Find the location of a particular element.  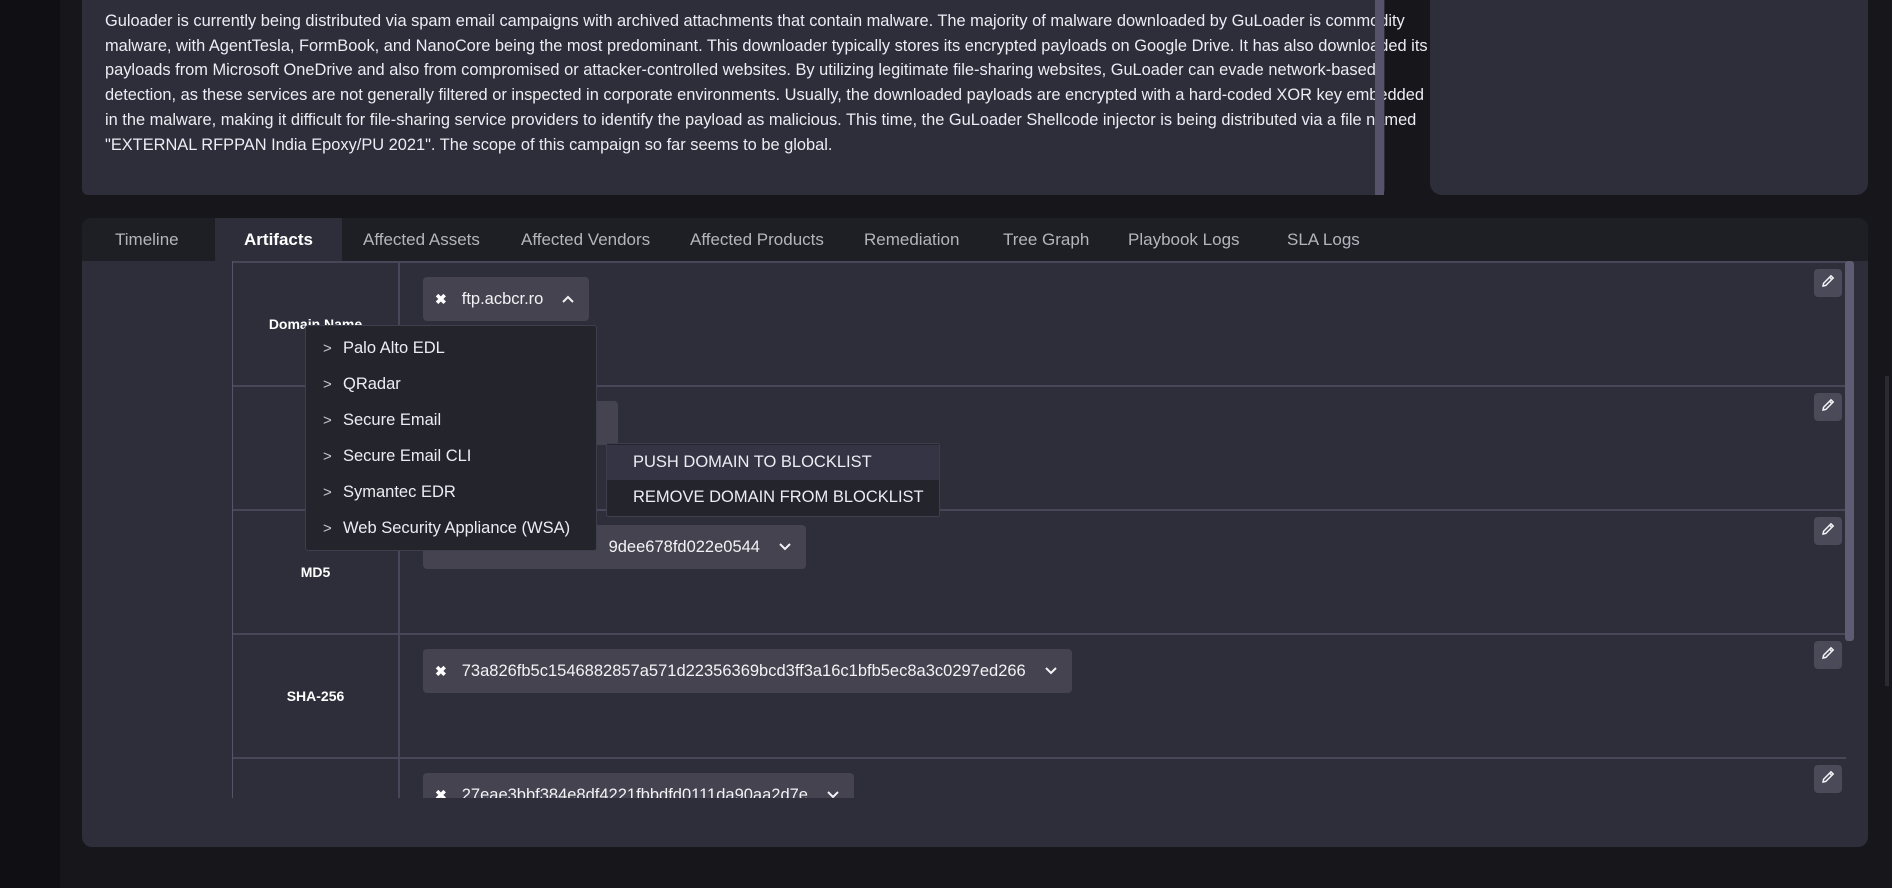

tab-affected-assets: Affected Assets is located at coordinates (421, 239).